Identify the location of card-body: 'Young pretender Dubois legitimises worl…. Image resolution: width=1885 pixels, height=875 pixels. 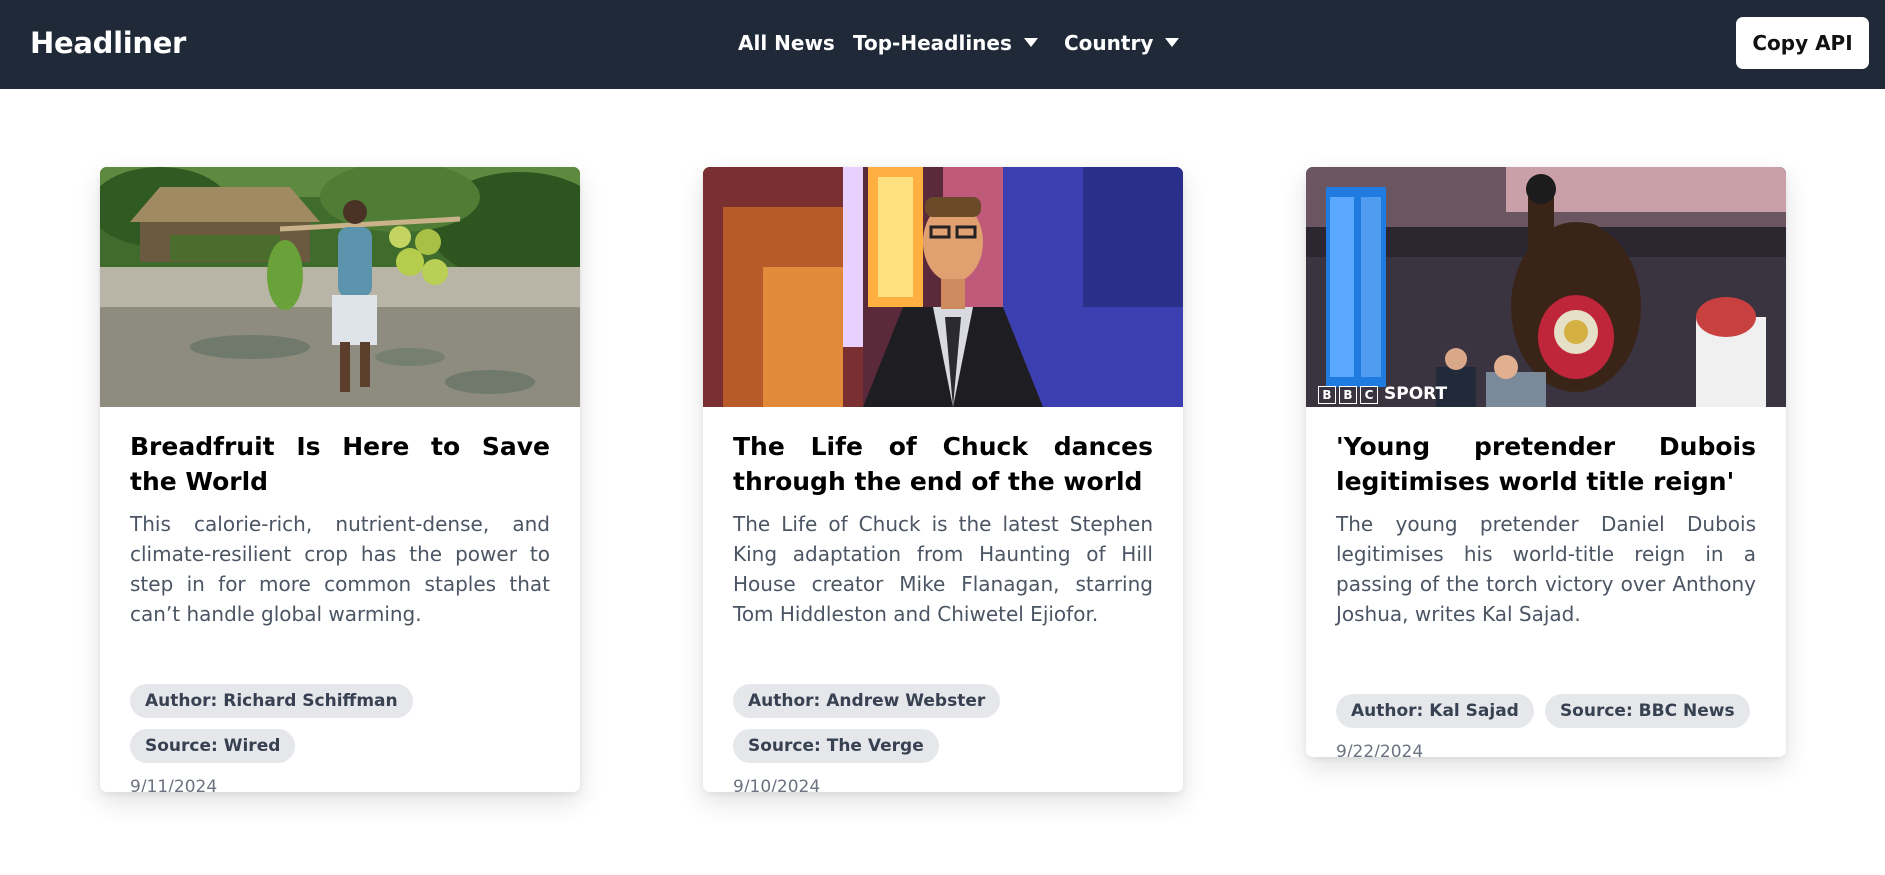
(1546, 593).